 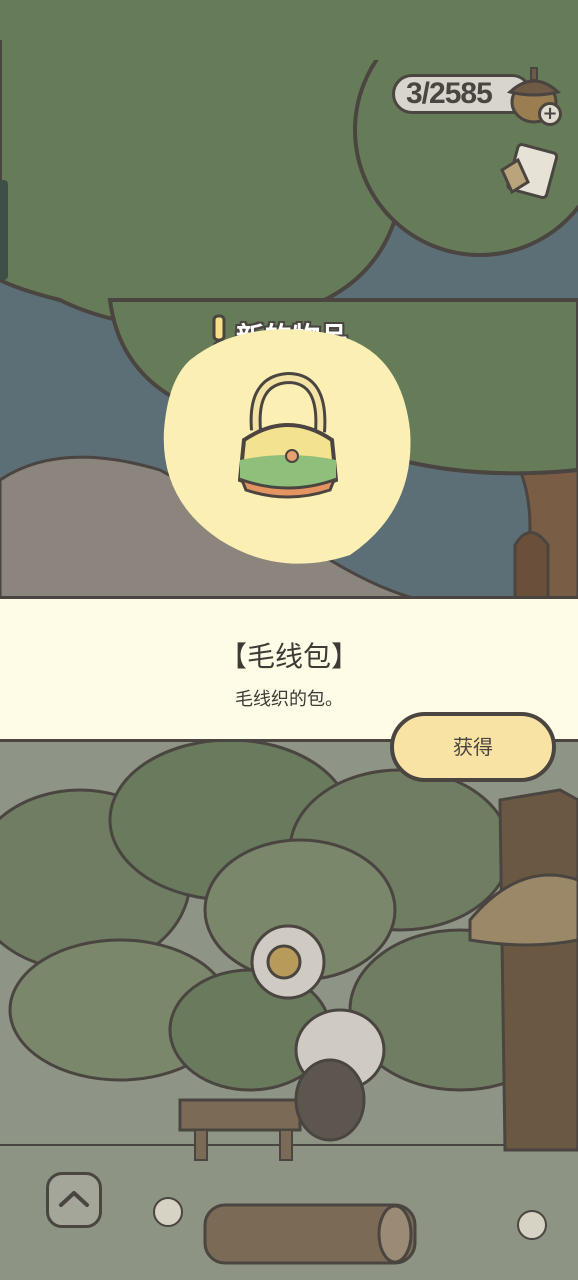 I want to click on acorn-count: 3/2585, so click(x=449, y=93).